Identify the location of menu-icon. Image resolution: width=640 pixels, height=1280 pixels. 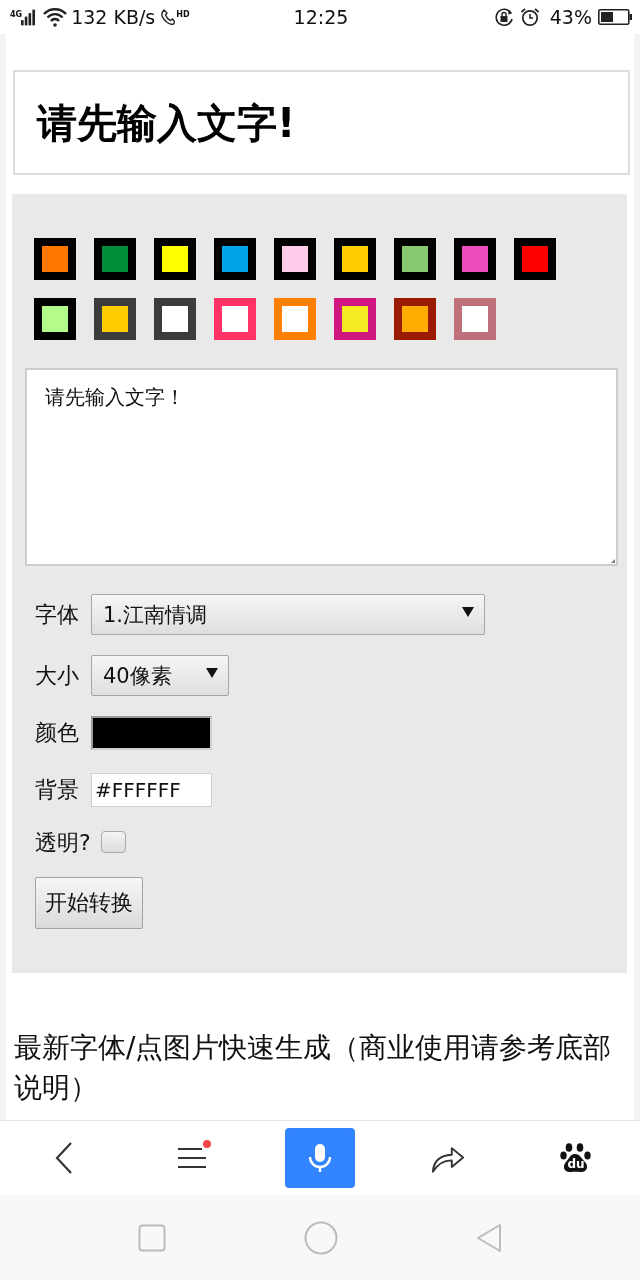
(192, 1158).